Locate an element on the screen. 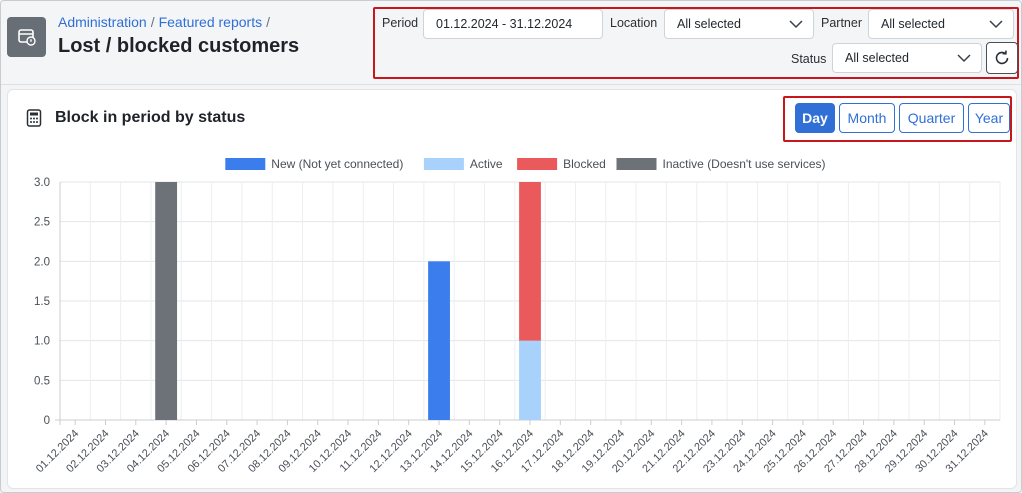 This screenshot has width=1022, height=493. breadcrumb-featured-reports: Featured reports is located at coordinates (211, 22).